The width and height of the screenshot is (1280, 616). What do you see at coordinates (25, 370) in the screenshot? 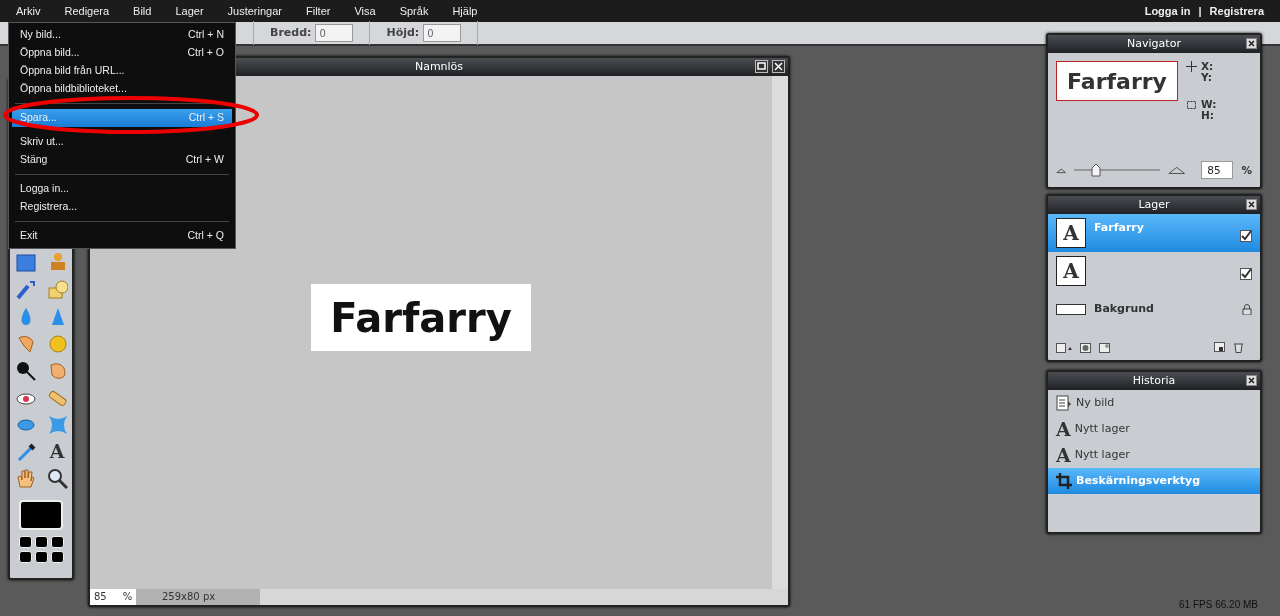
I see `lens-icon` at bounding box center [25, 370].